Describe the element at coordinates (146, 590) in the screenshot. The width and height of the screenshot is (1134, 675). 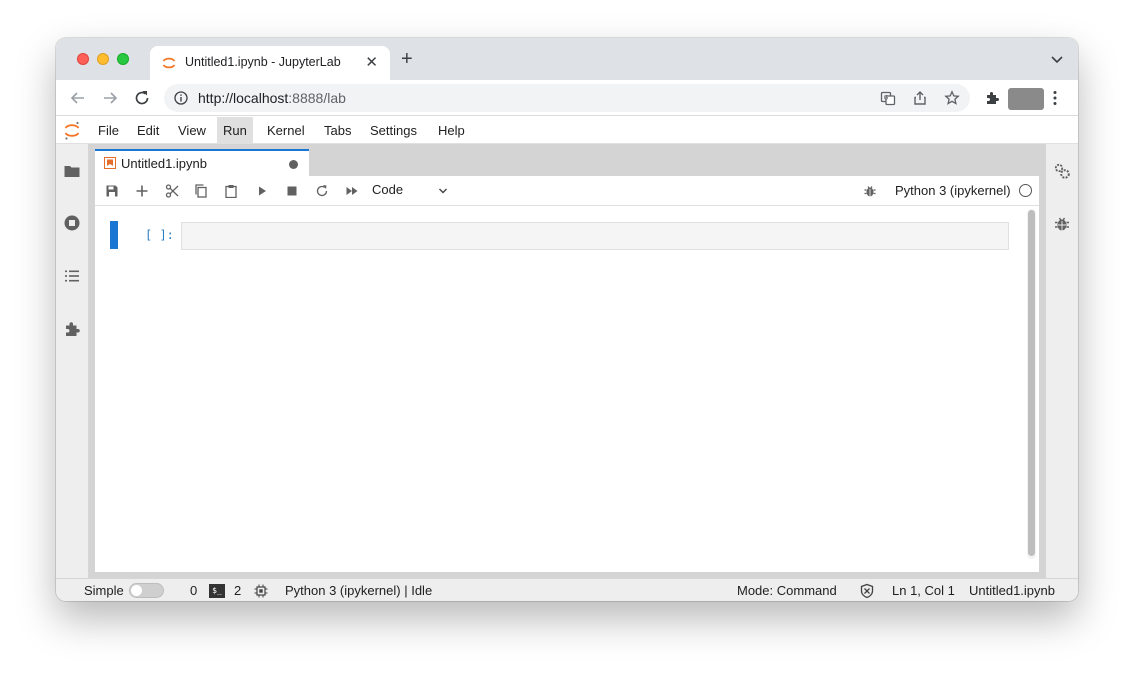
I see `simple-mode-toggle` at that location.